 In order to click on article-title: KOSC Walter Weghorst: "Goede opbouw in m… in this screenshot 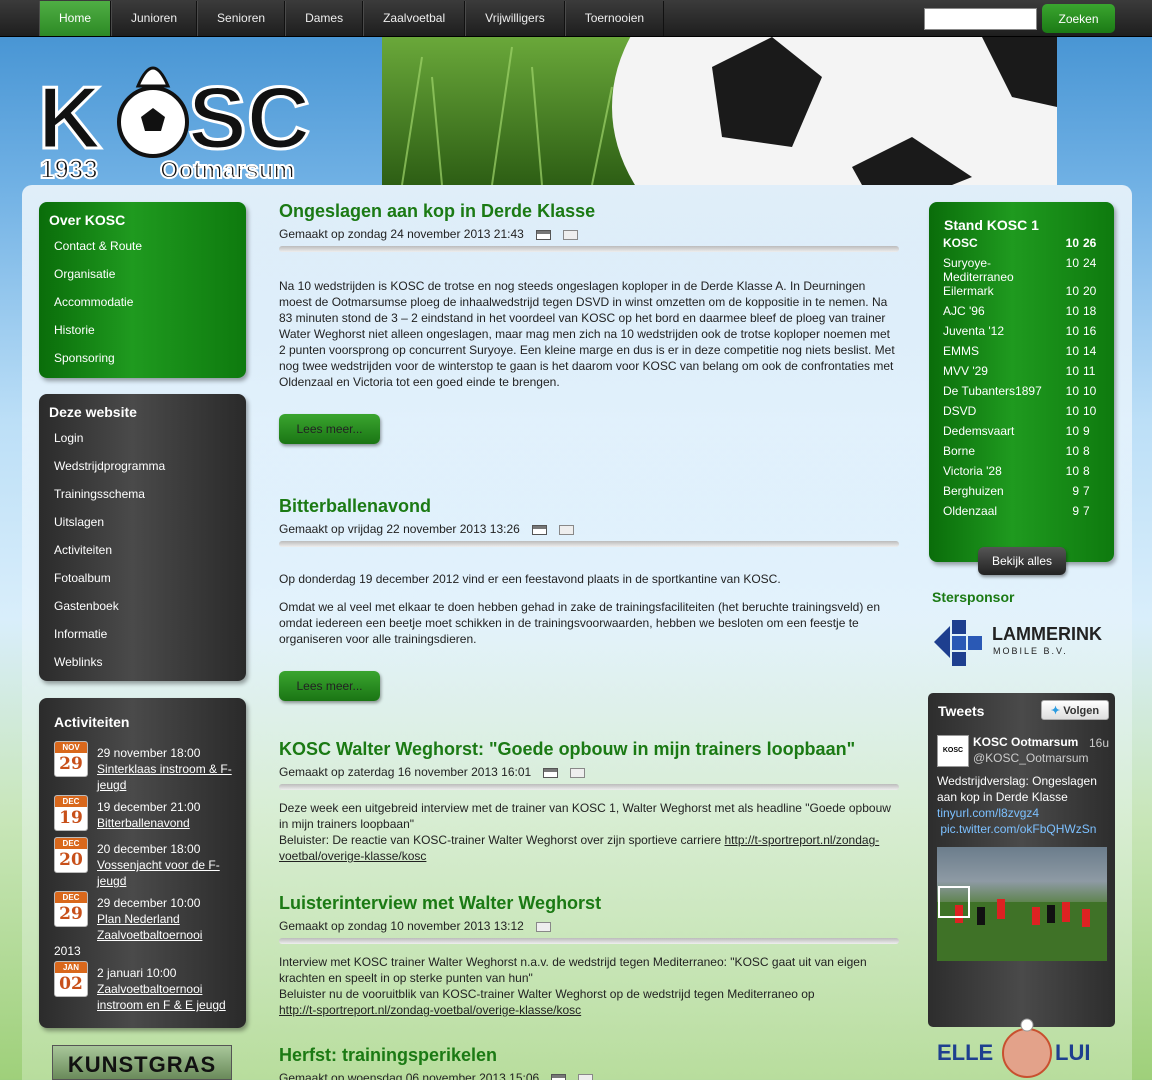, I will do `click(589, 749)`.